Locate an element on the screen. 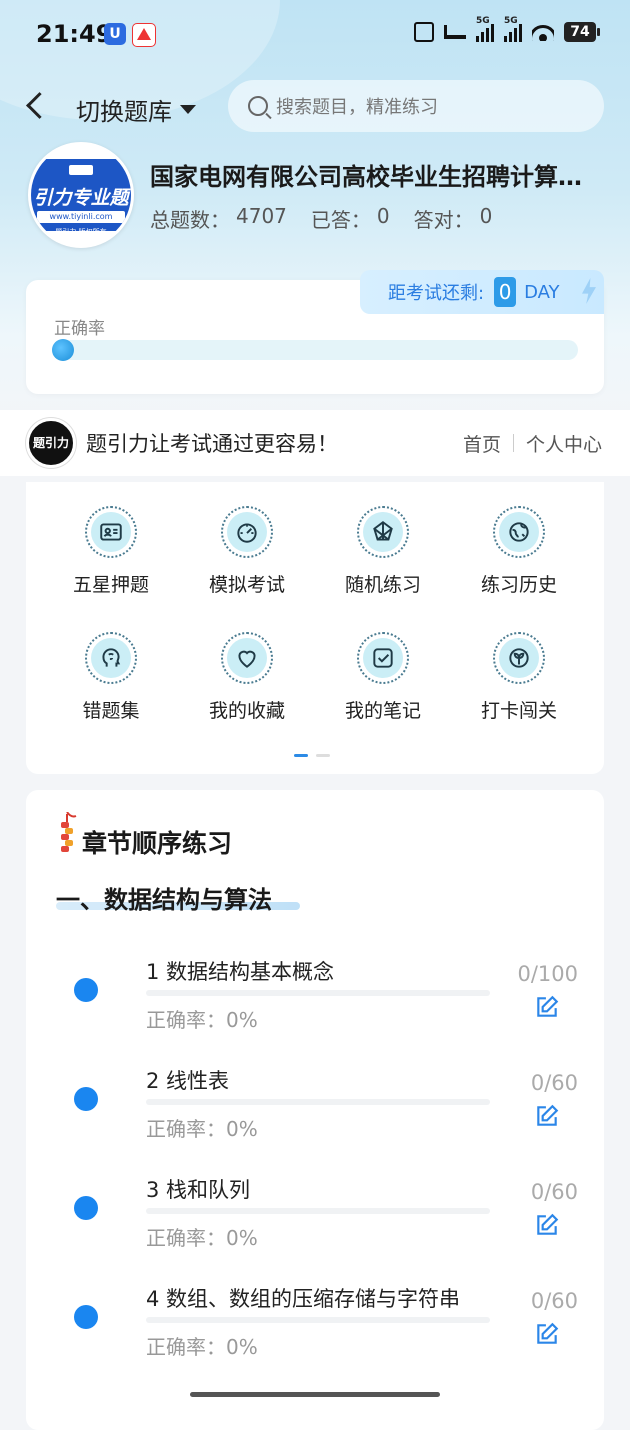 The image size is (630, 1430). feature-random-practice: 随机练习 is located at coordinates (383, 551).